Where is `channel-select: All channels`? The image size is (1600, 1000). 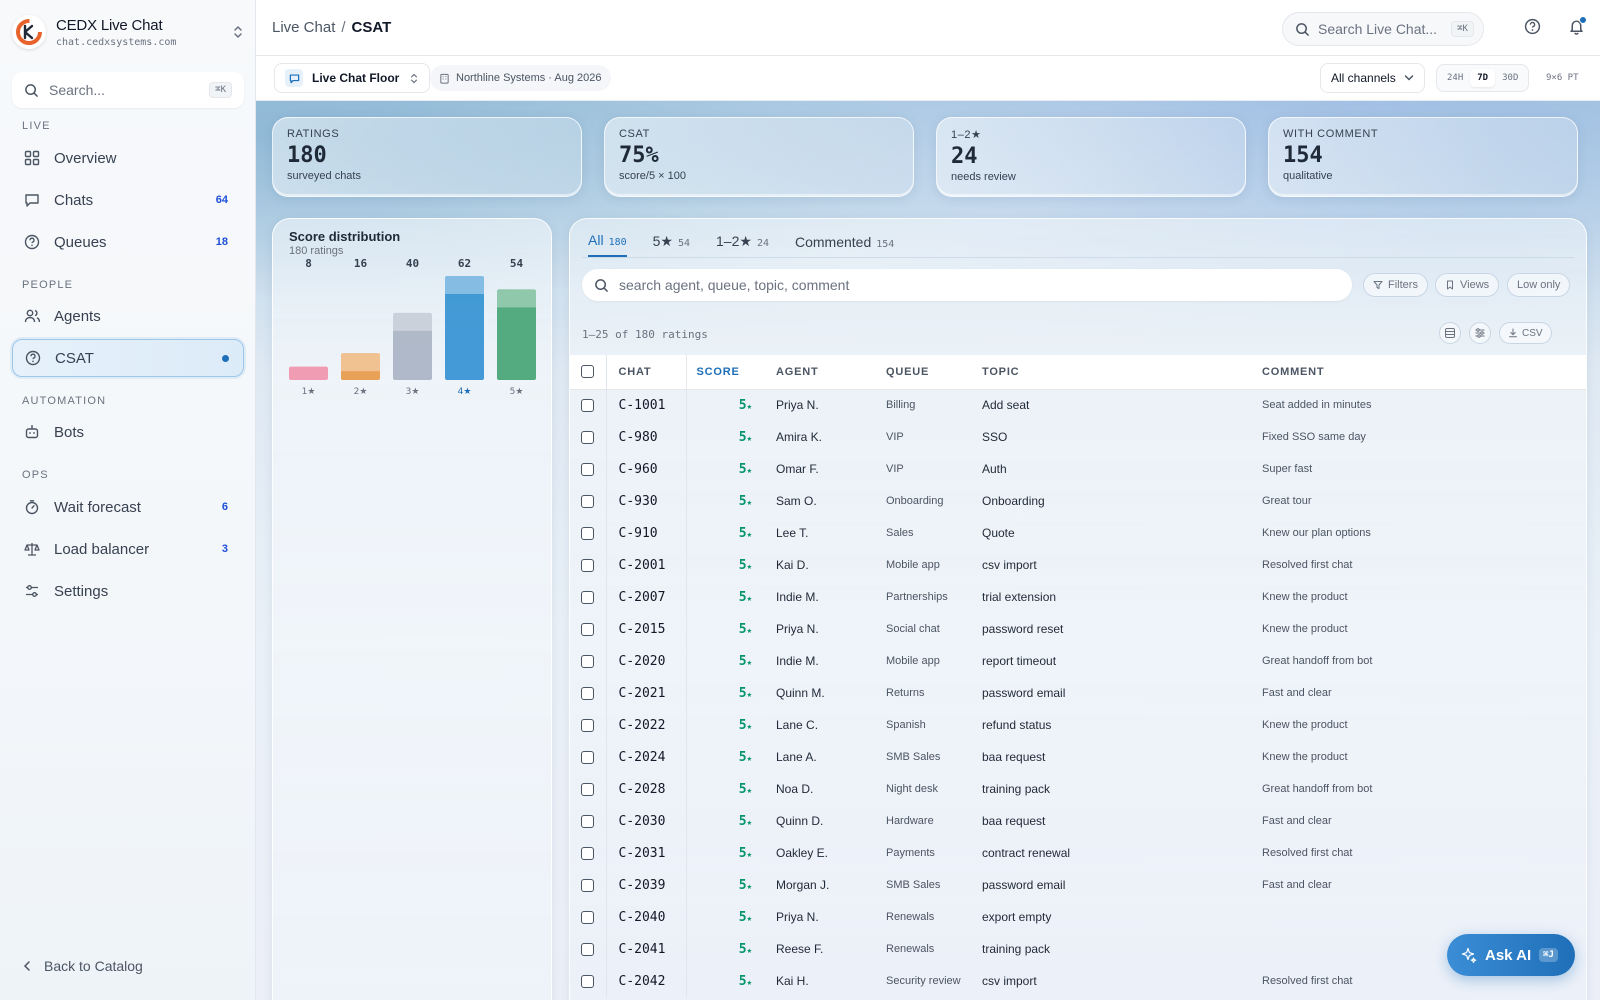
channel-select: All channels is located at coordinates (1372, 78).